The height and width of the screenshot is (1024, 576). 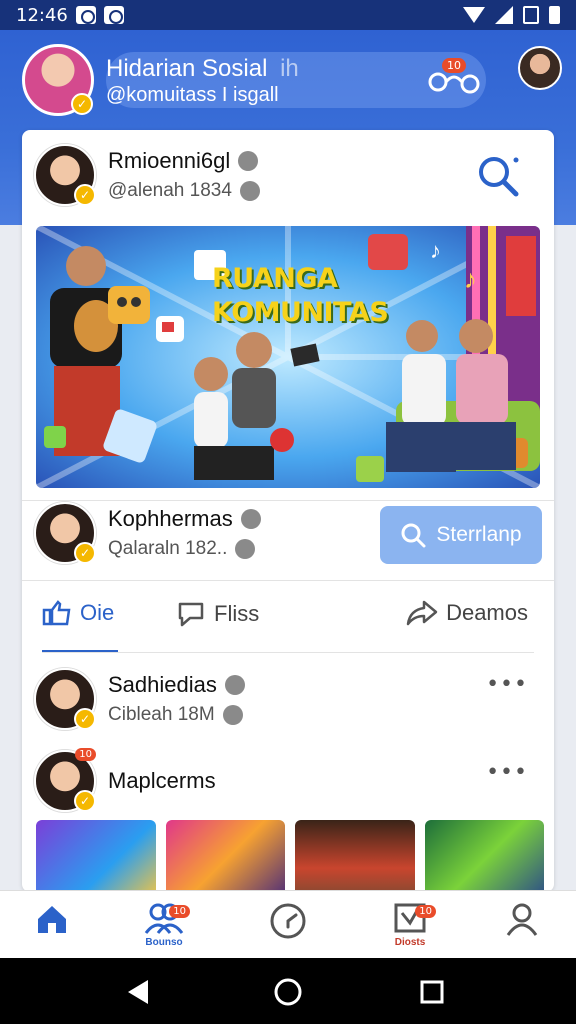 What do you see at coordinates (56, 613) in the screenshot?
I see `like-icon` at bounding box center [56, 613].